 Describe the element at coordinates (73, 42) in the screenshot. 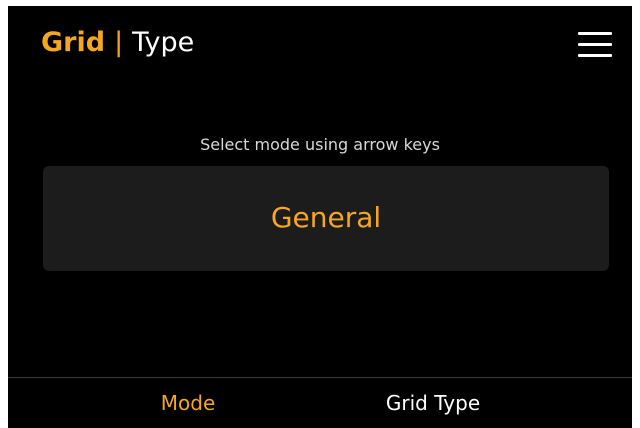

I see `title-primary: Grid` at that location.